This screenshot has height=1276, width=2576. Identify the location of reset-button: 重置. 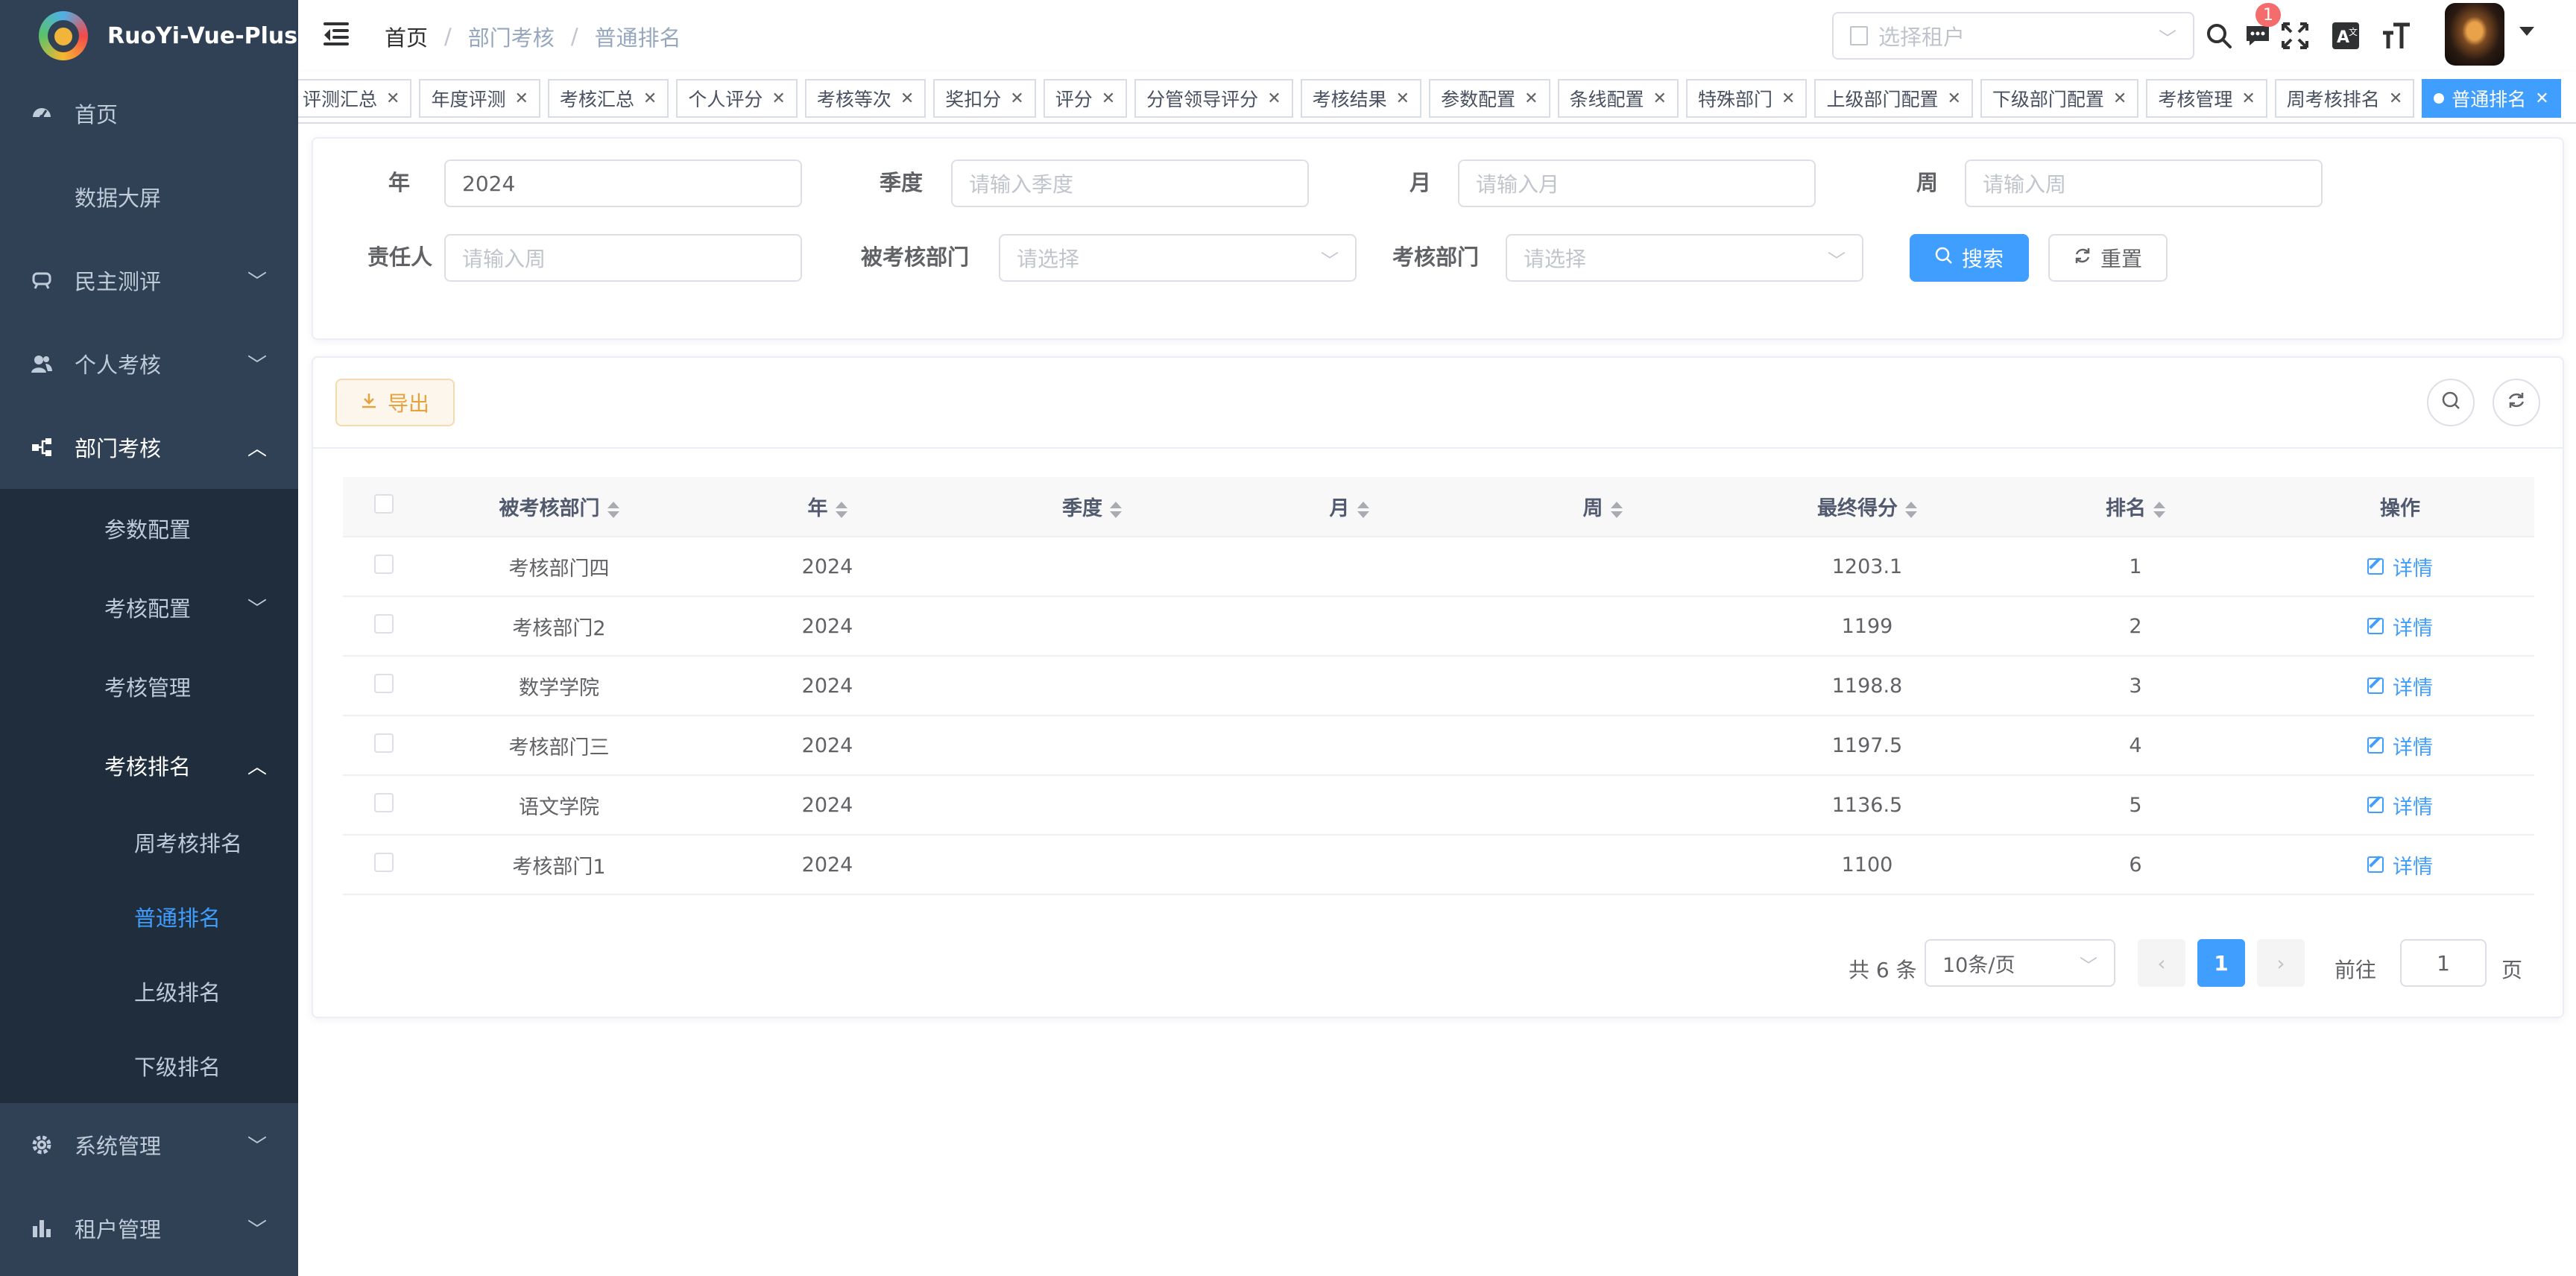
(2108, 258).